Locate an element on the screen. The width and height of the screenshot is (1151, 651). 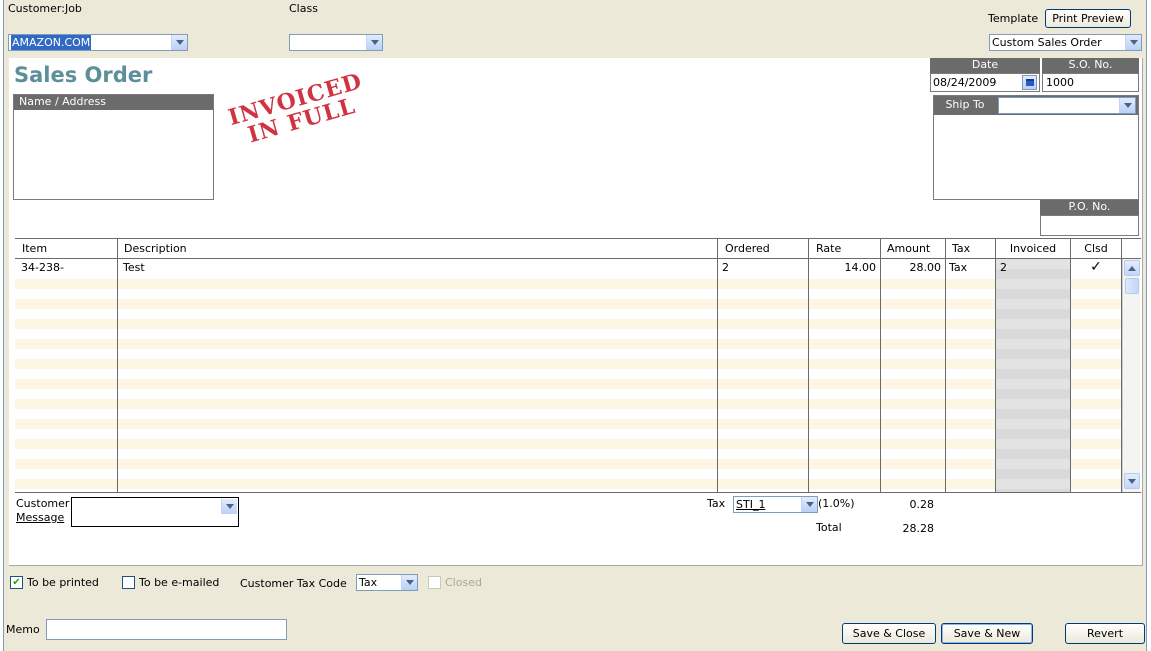
cell-tax: Tax is located at coordinates (958, 267).